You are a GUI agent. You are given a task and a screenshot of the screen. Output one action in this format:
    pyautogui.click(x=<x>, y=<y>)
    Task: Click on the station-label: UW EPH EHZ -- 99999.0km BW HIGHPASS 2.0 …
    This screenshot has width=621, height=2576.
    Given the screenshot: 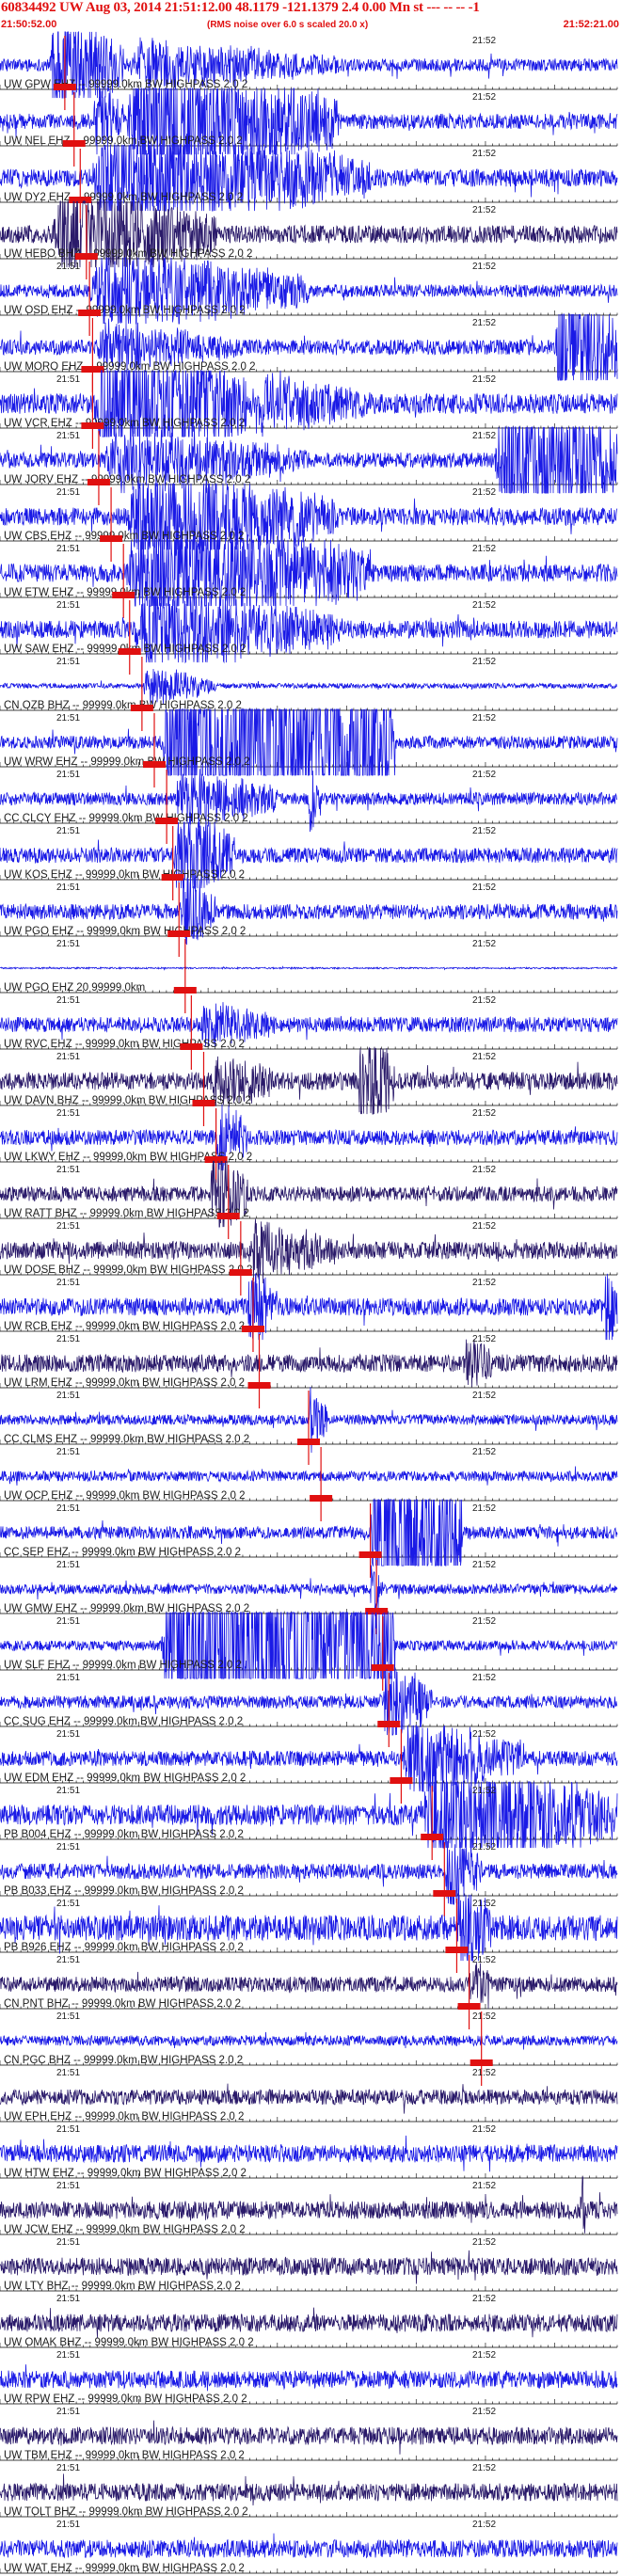 What is the action you would take?
    pyautogui.click(x=124, y=2117)
    